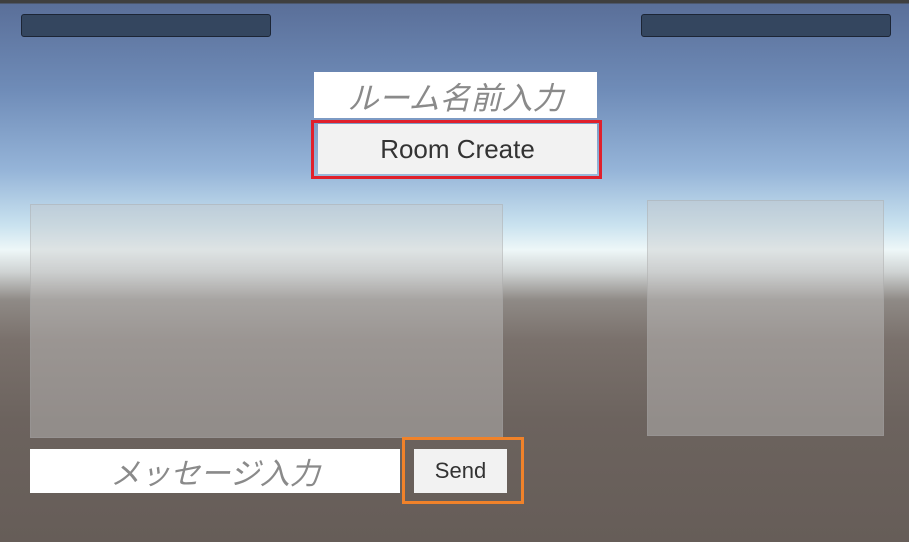  What do you see at coordinates (455, 95) in the screenshot?
I see `room-name-input: ルーム名前入力` at bounding box center [455, 95].